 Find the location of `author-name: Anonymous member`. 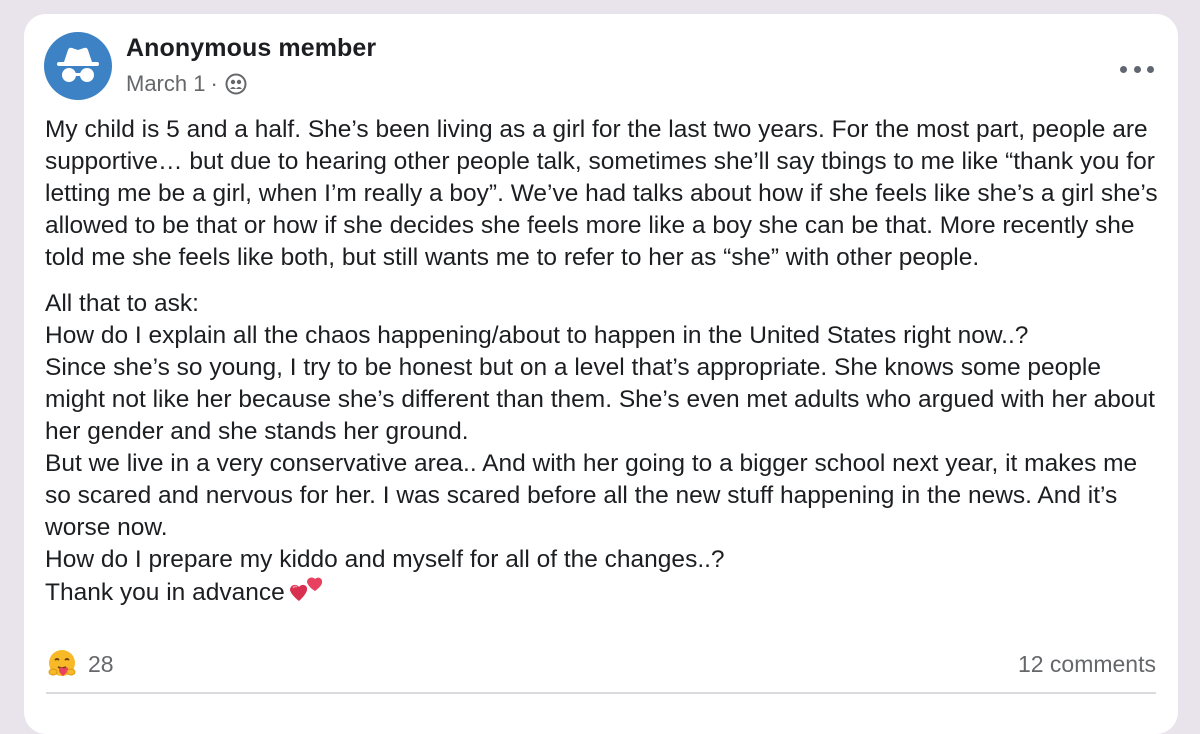

author-name: Anonymous member is located at coordinates (251, 48).